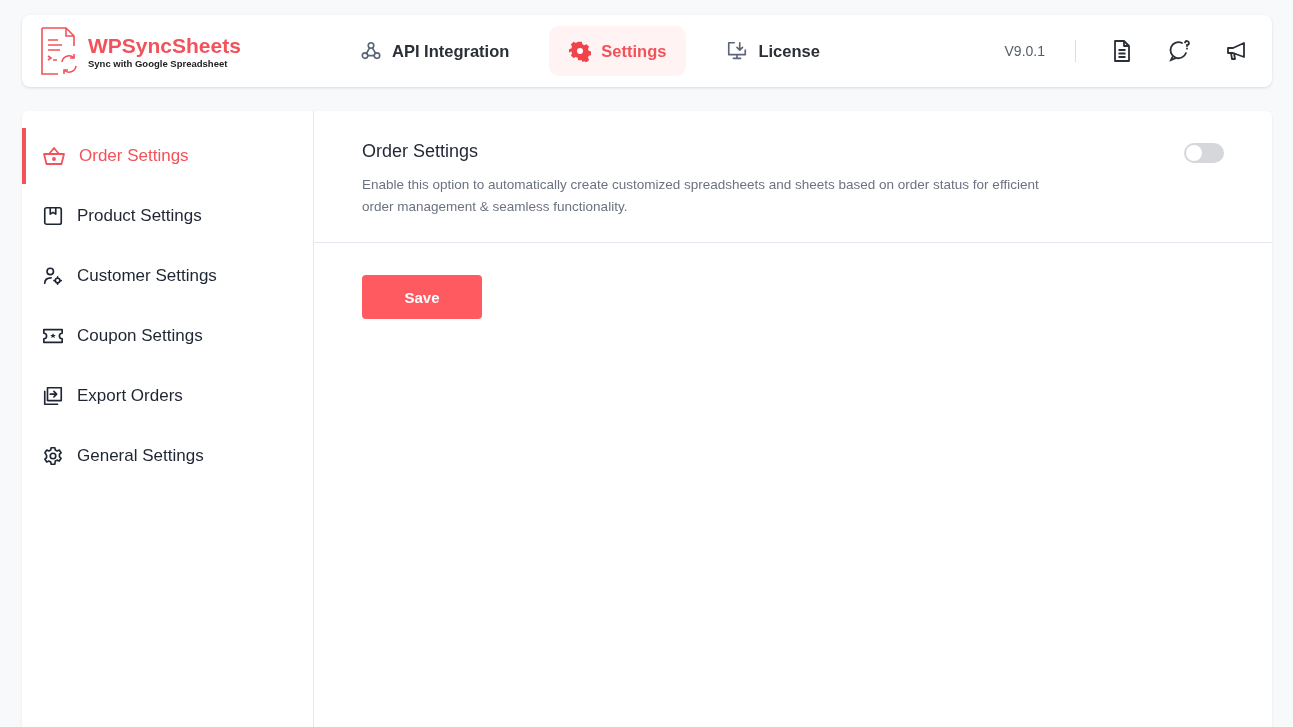 This screenshot has height=727, width=1293. Describe the element at coordinates (737, 51) in the screenshot. I see `download-monitor-icon` at that location.